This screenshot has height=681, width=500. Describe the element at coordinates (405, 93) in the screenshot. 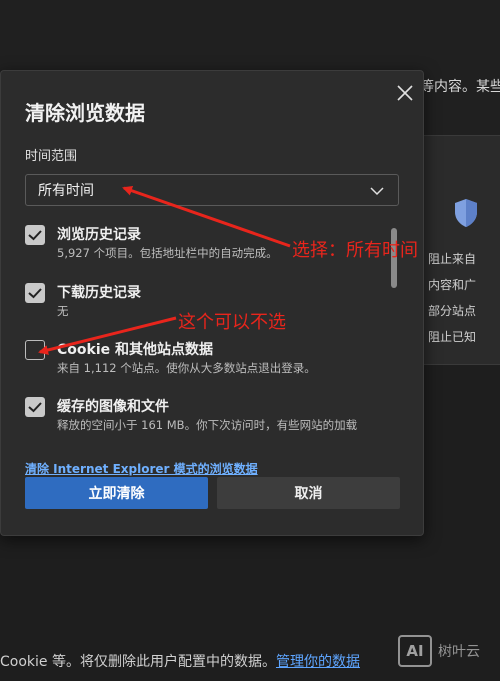

I see `close-icon` at that location.